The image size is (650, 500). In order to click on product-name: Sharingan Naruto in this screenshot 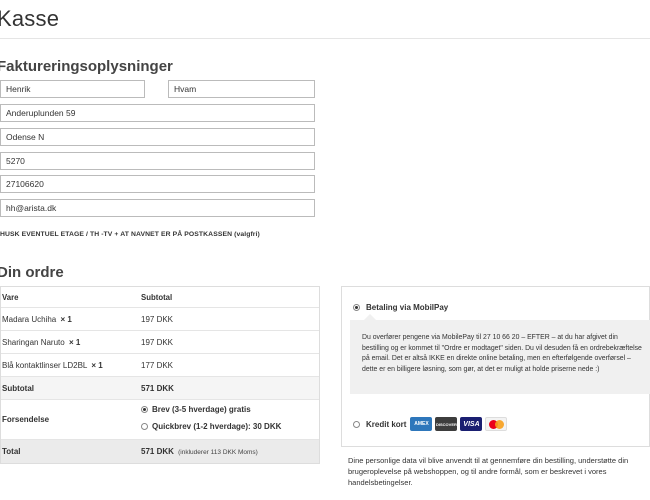, I will do `click(33, 342)`.